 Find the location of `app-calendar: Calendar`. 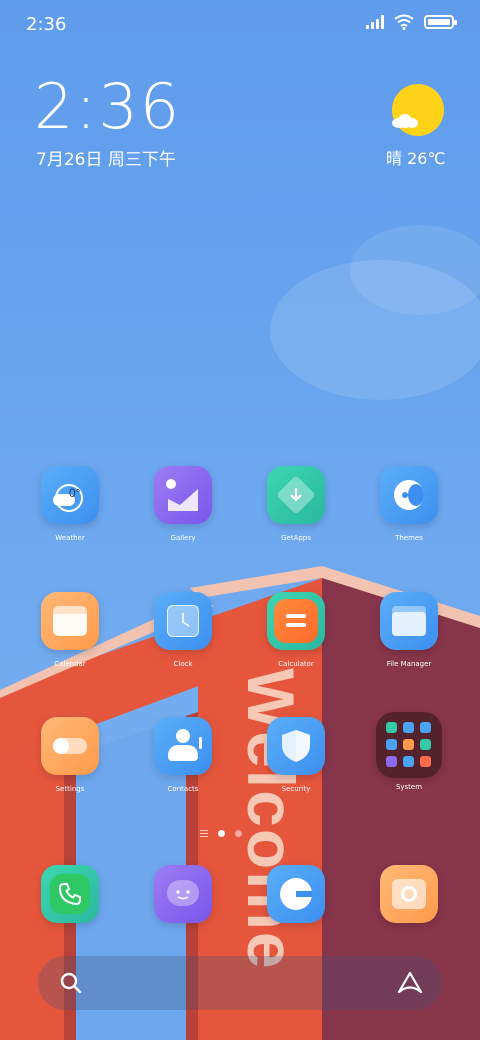

app-calendar: Calendar is located at coordinates (70, 630).